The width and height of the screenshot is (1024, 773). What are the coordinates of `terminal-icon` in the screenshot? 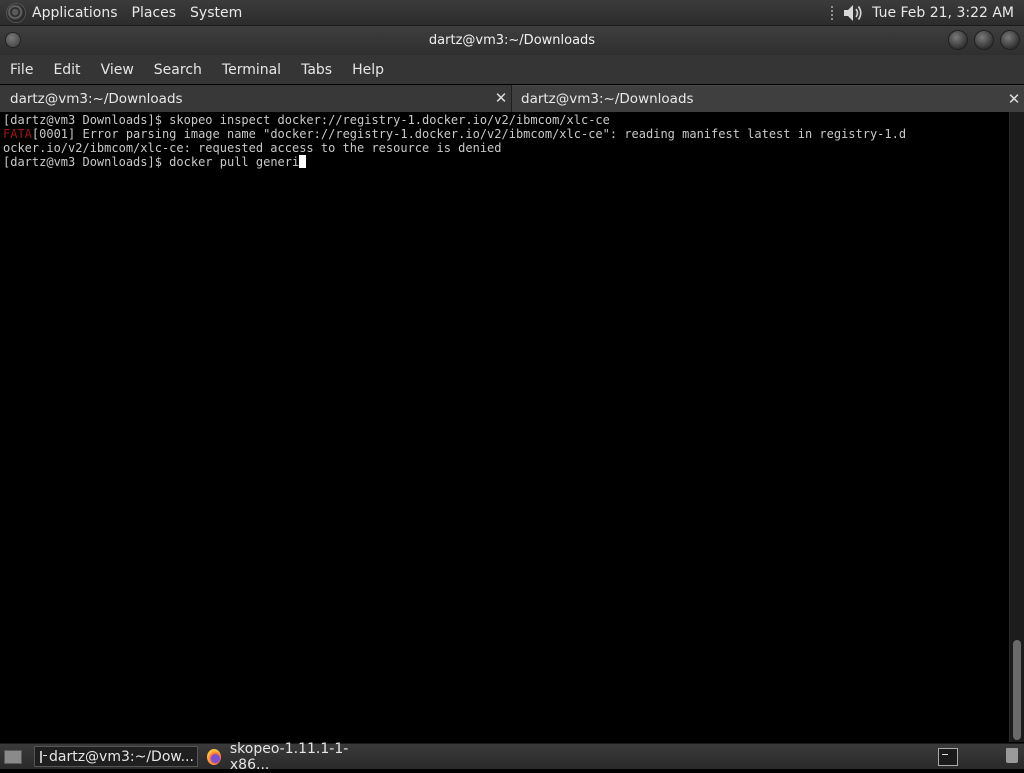 It's located at (43, 756).